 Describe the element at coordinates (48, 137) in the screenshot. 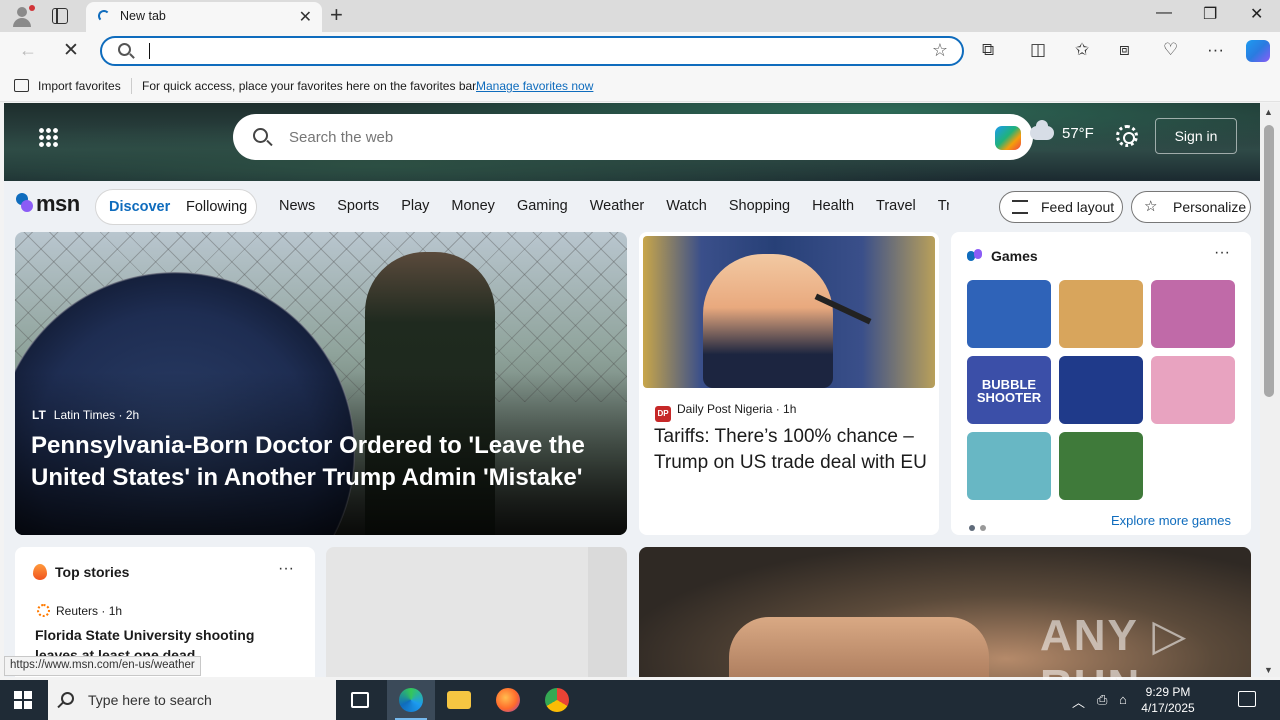

I see `app-launcher-icon` at that location.